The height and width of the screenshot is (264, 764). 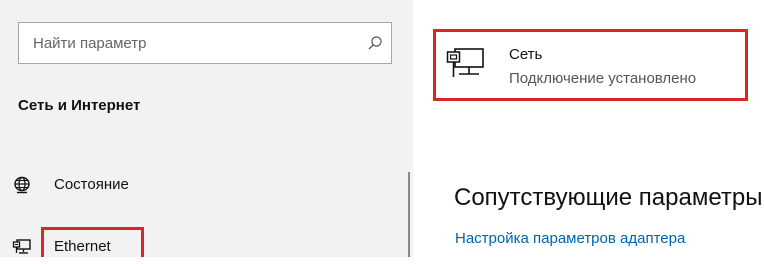 I want to click on ethernet-monitor-icon, so click(x=466, y=63).